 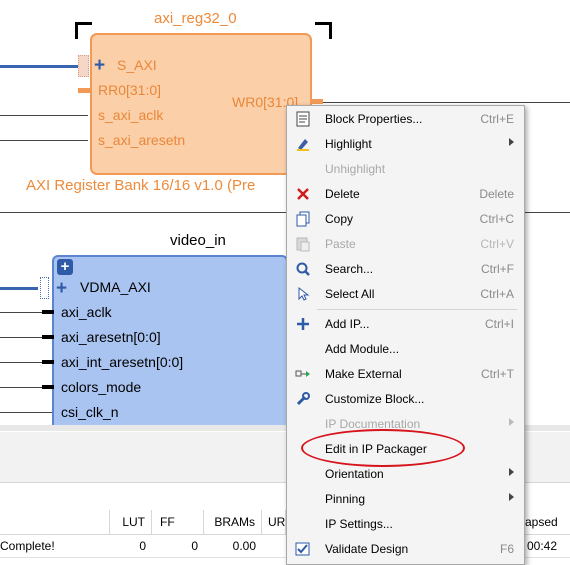 I want to click on selection-corner-tr, so click(x=323, y=30).